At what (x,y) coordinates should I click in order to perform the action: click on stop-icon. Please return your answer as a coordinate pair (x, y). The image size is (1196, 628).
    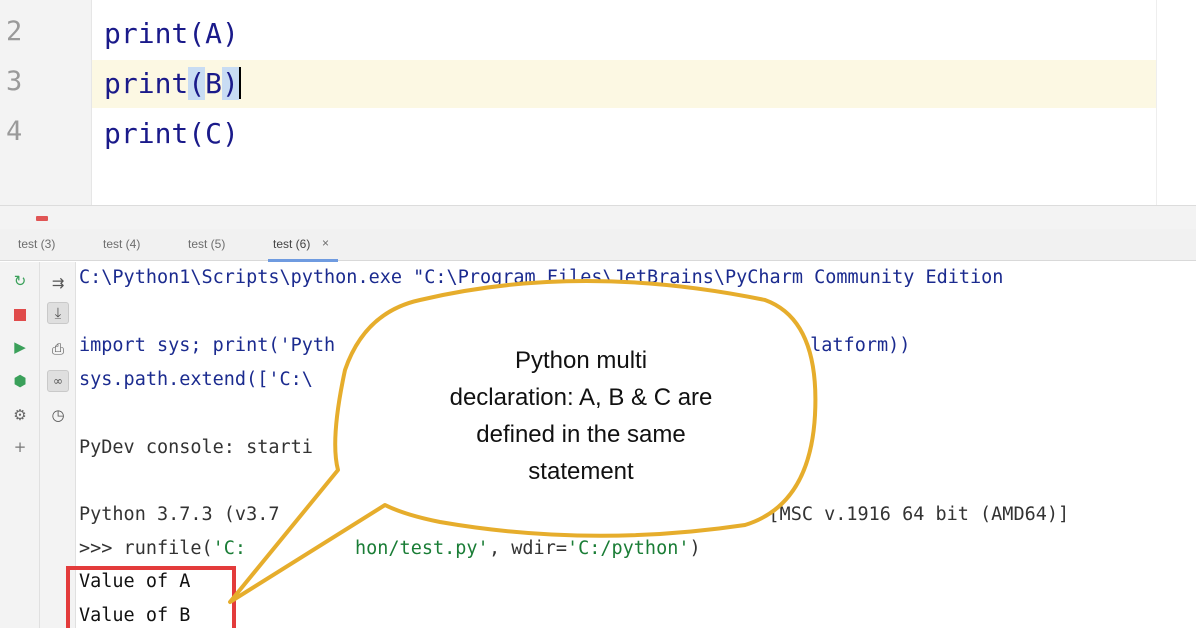
    Looking at the image, I should click on (20, 315).